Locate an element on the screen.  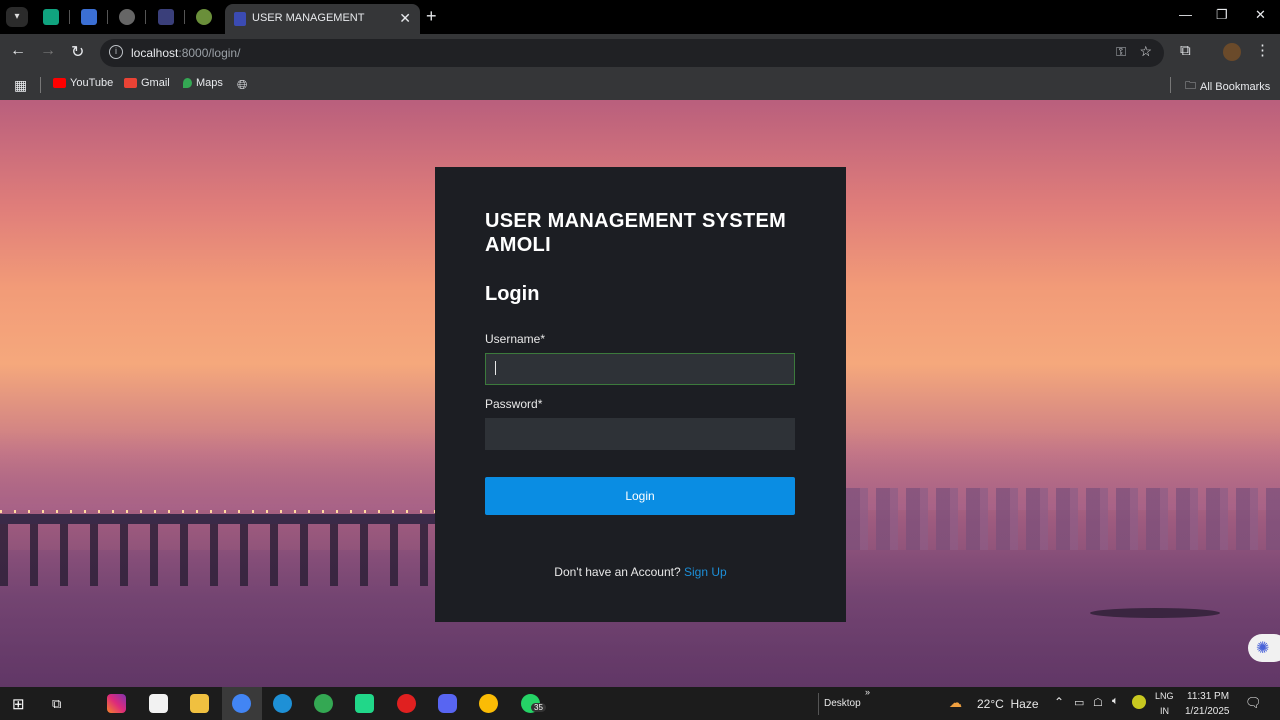
notification-icon: 🗨︎ is located at coordinates (1253, 703).